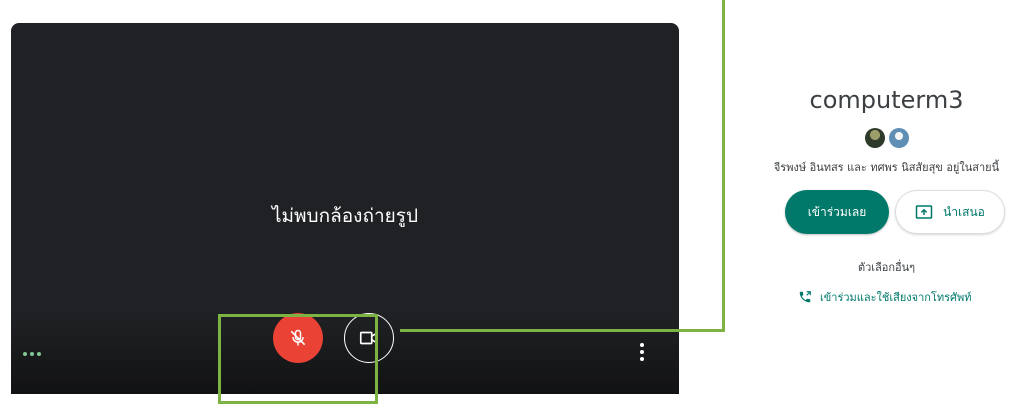 The height and width of the screenshot is (404, 1021). What do you see at coordinates (298, 359) in the screenshot?
I see `annotation-highlight-box` at bounding box center [298, 359].